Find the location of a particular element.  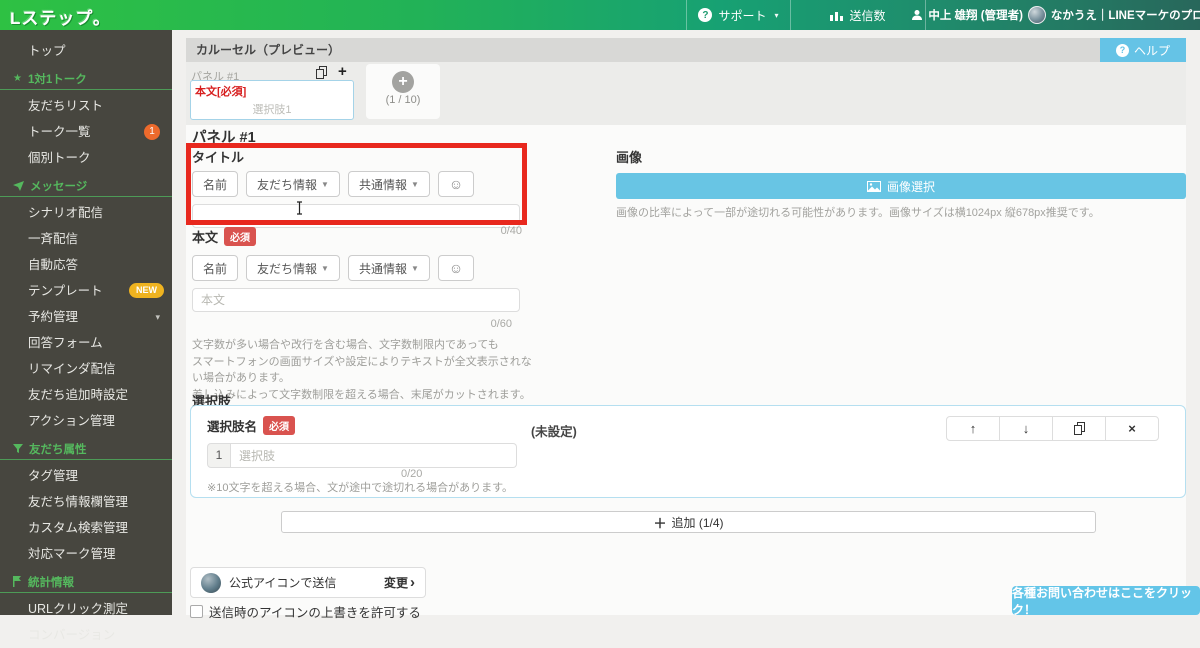

add-choice-label: 追加 (1/4) is located at coordinates (697, 522).